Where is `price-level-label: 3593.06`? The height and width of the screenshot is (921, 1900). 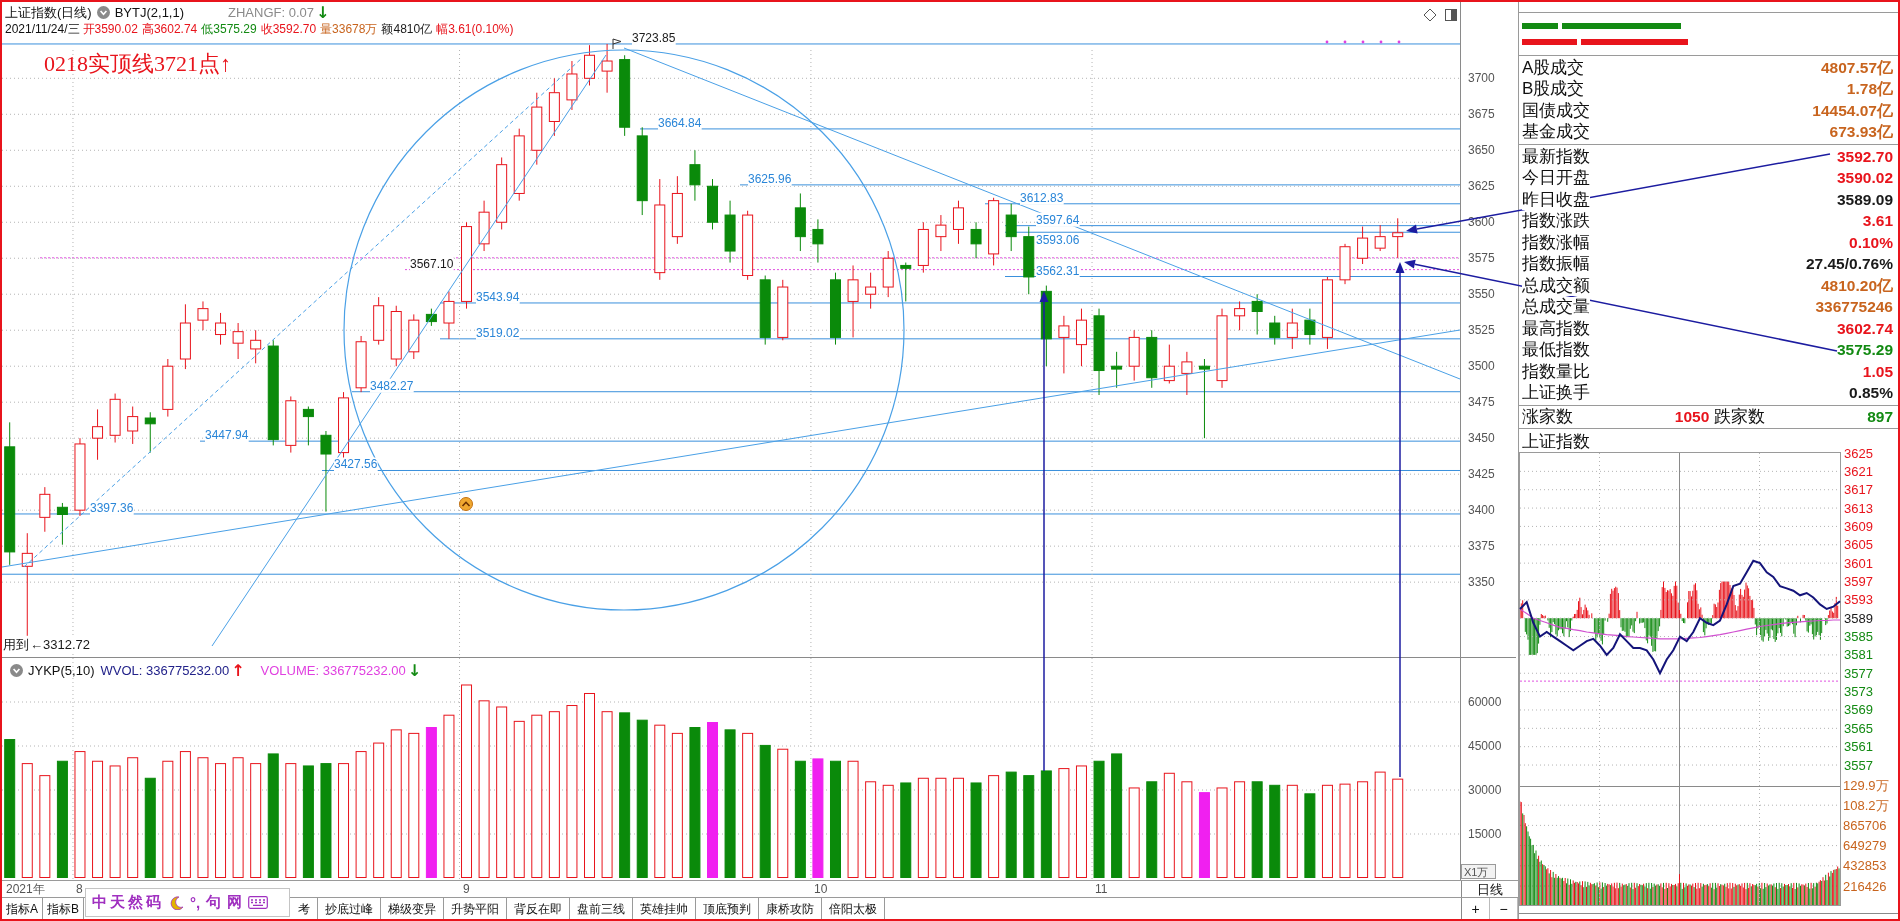 price-level-label: 3593.06 is located at coordinates (1058, 240).